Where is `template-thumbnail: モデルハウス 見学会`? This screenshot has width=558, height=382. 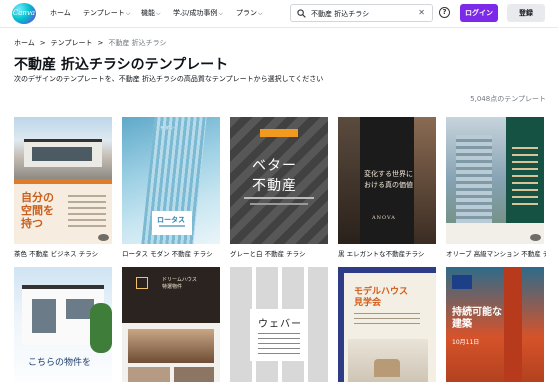
template-thumbnail: モデルハウス 見学会 is located at coordinates (387, 324).